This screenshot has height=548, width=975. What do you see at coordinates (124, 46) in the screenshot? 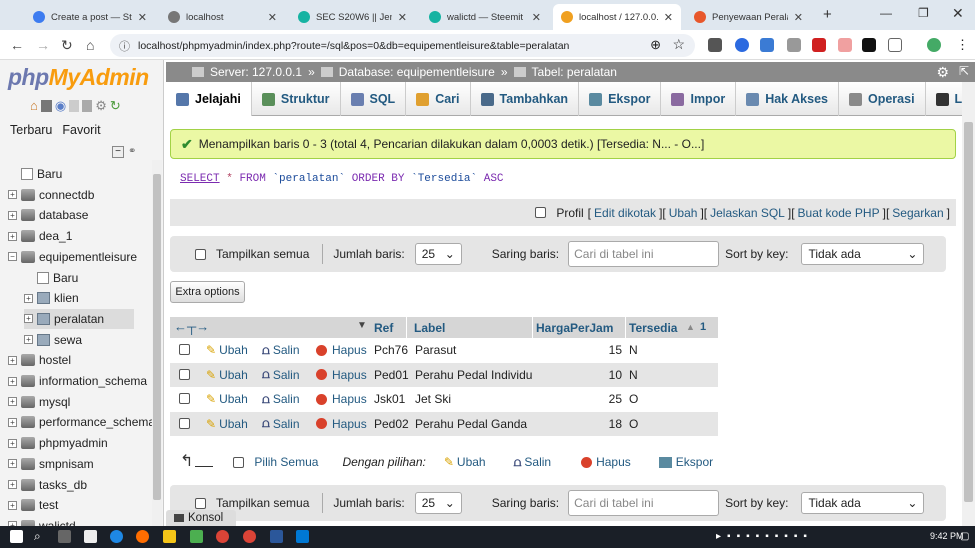
I see `site-info-icon: ⓘ` at bounding box center [124, 46].